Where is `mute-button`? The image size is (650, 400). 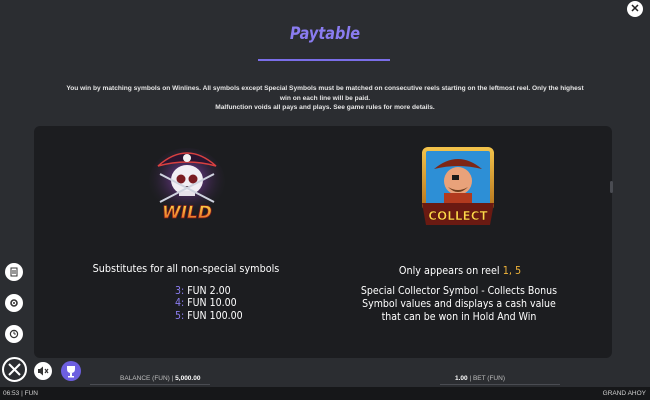 mute-button is located at coordinates (43, 371).